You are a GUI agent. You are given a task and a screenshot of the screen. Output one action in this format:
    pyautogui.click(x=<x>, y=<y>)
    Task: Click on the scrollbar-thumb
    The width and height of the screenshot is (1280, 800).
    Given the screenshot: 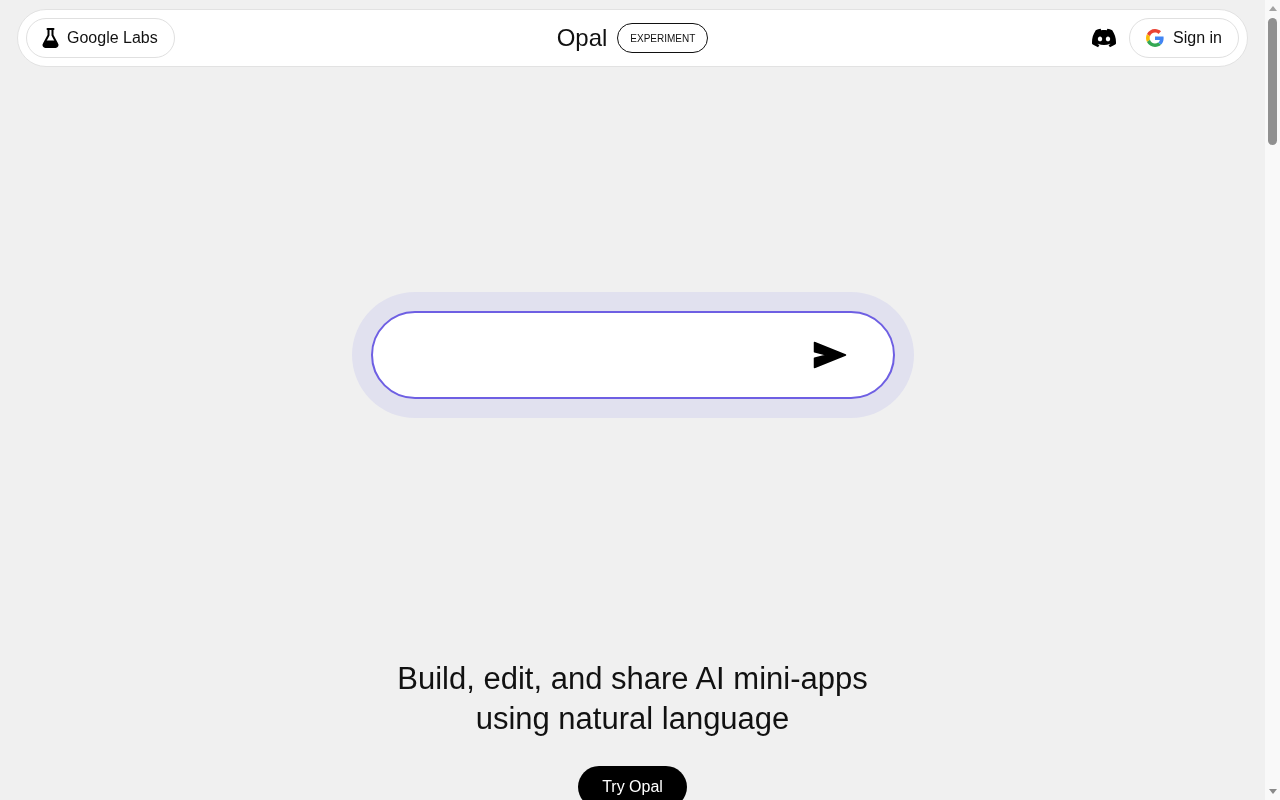 What is the action you would take?
    pyautogui.click(x=1272, y=81)
    